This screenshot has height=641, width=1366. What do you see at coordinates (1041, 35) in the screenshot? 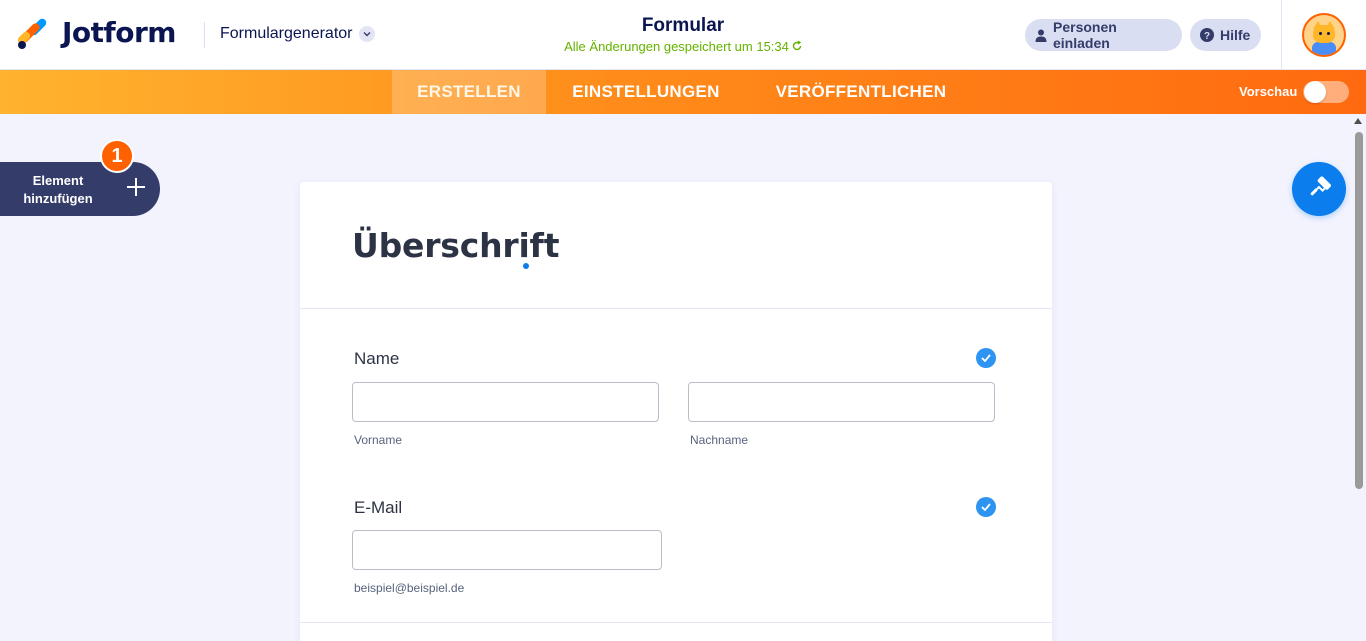
I see `user-icon` at bounding box center [1041, 35].